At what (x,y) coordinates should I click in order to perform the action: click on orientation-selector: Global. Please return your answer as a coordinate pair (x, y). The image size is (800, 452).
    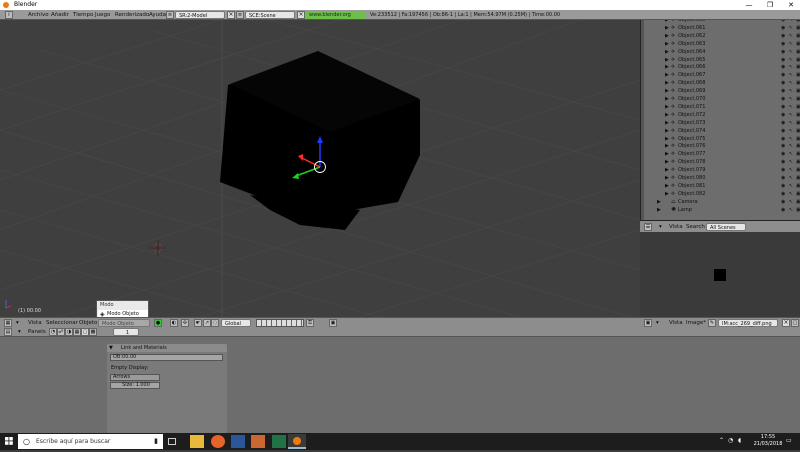
    Looking at the image, I should click on (236, 323).